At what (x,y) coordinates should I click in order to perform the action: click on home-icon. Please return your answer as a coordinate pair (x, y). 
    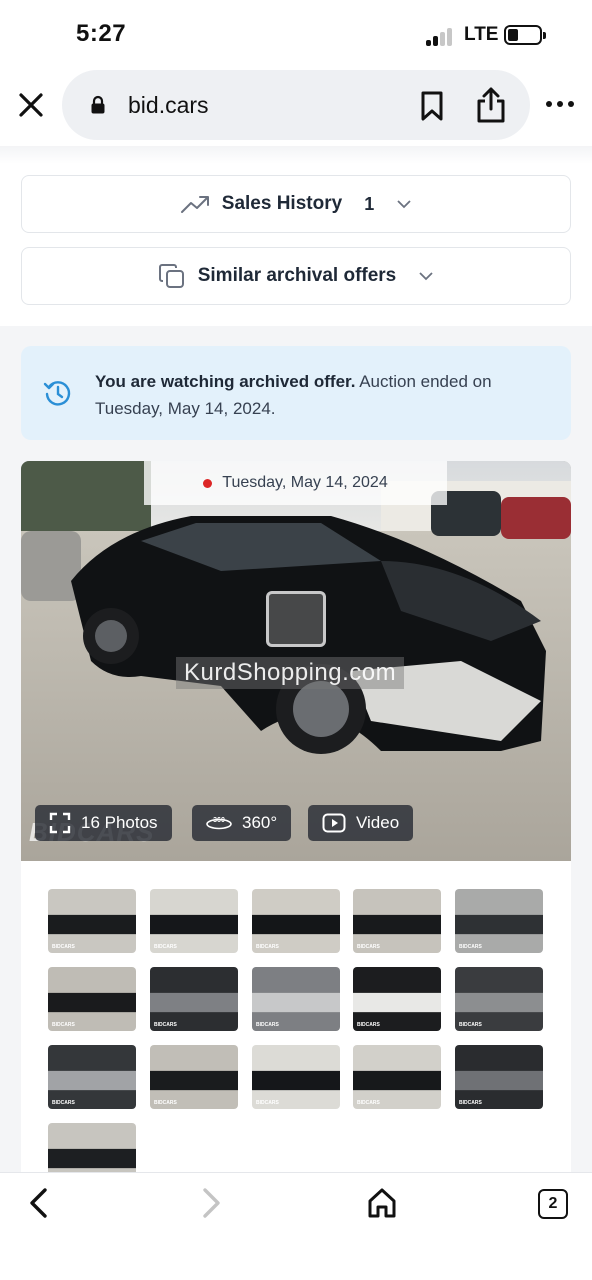
    Looking at the image, I should click on (382, 1203).